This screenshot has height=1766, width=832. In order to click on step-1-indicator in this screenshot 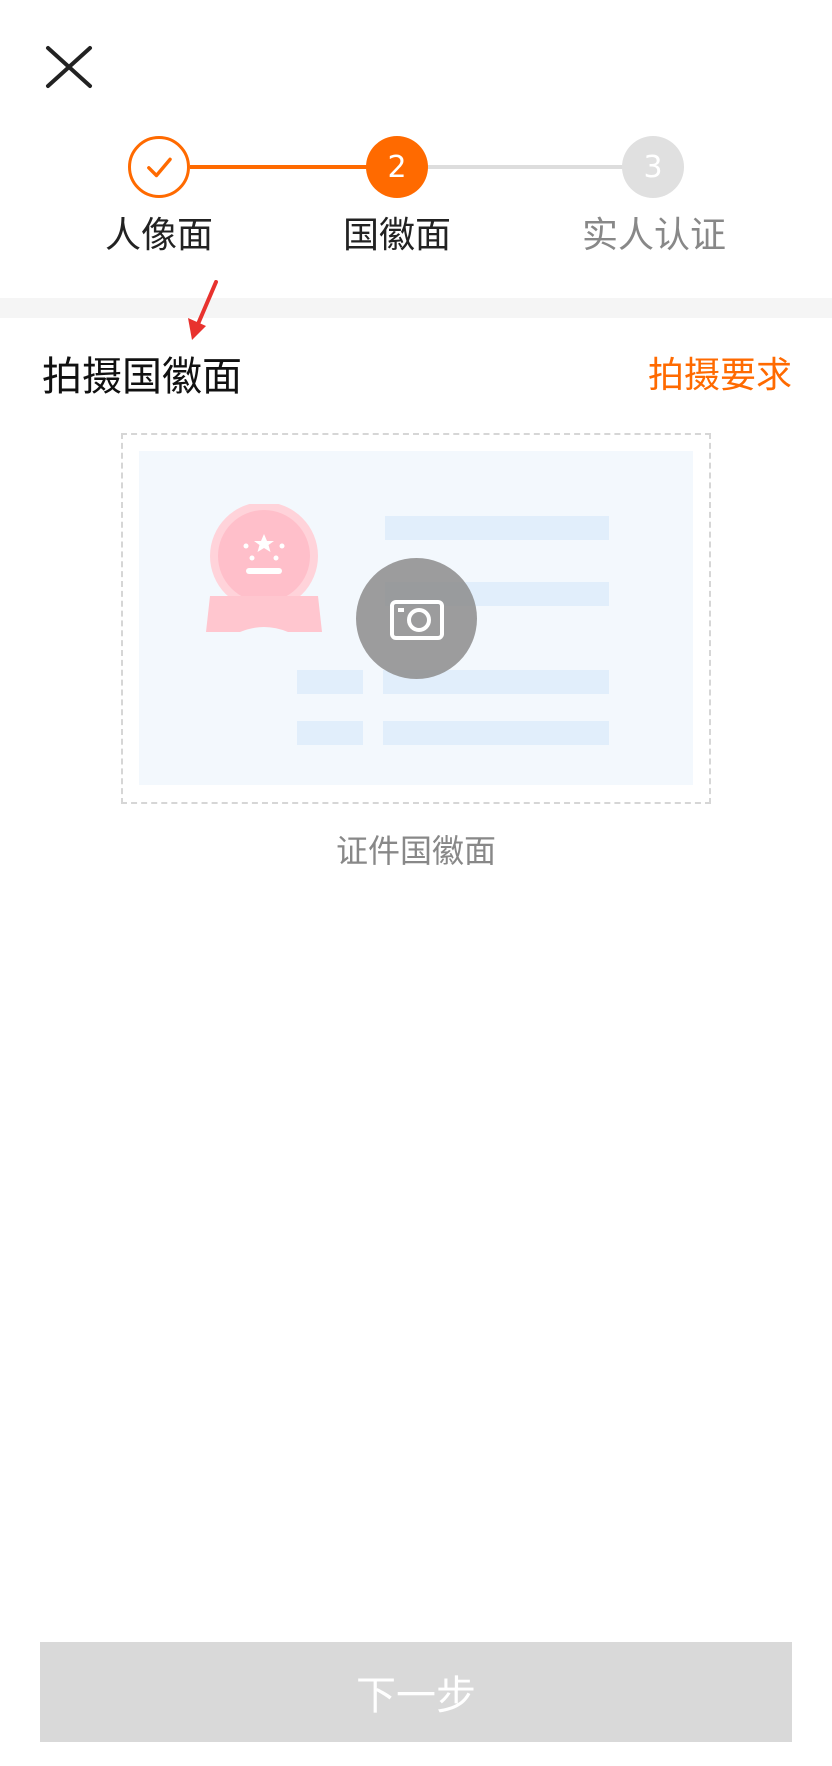, I will do `click(159, 167)`.